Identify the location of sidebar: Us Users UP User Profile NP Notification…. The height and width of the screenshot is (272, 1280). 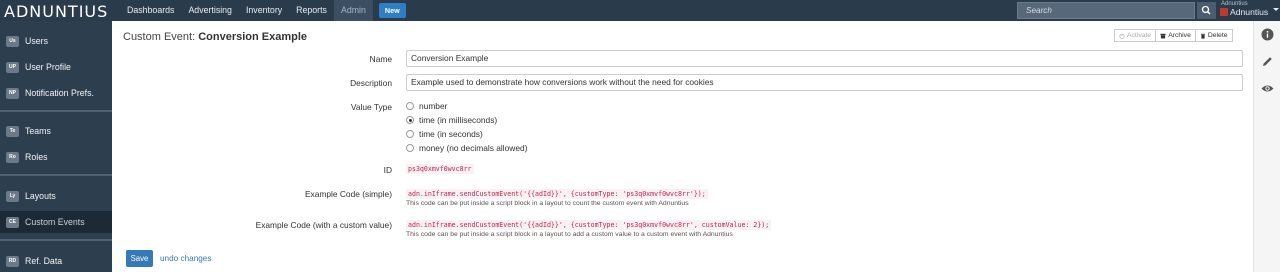
(56, 146).